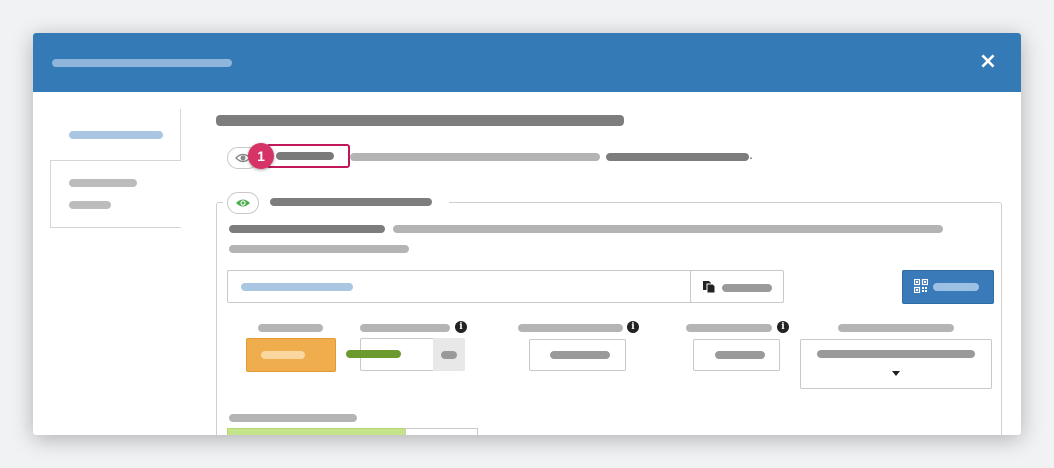  What do you see at coordinates (297, 287) in the screenshot?
I see `url-input-value` at bounding box center [297, 287].